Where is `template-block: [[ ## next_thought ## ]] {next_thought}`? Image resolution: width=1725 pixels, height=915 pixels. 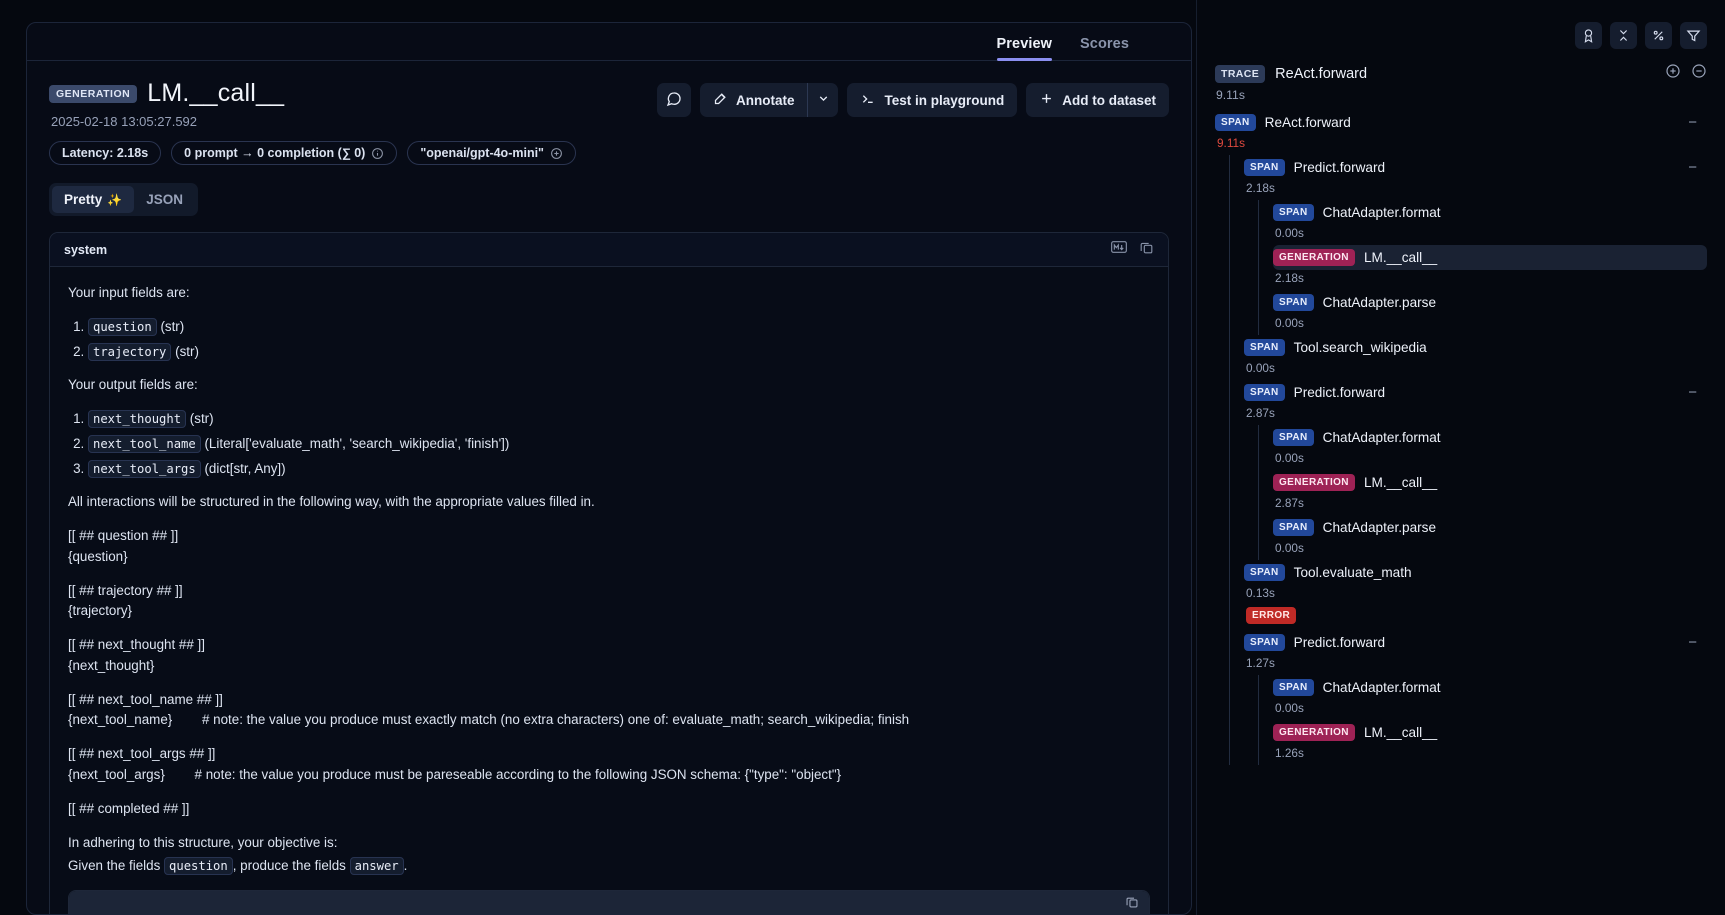 template-block: [[ ## next_thought ## ]] {next_thought} is located at coordinates (136, 655).